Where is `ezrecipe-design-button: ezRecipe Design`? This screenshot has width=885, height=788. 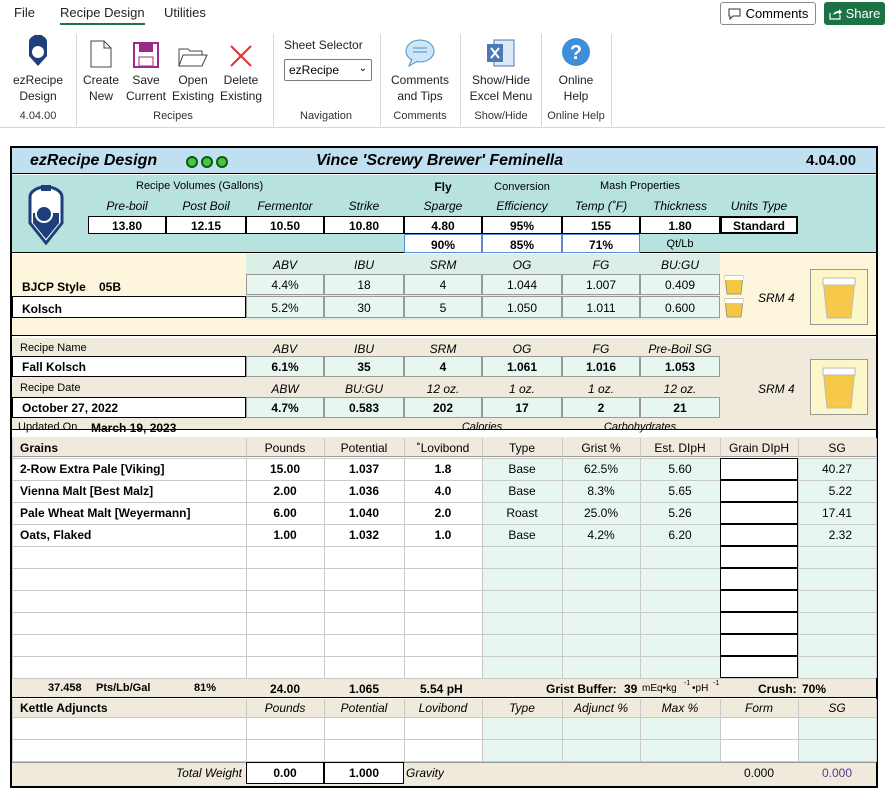
ezrecipe-design-button: ezRecipe Design is located at coordinates (38, 69).